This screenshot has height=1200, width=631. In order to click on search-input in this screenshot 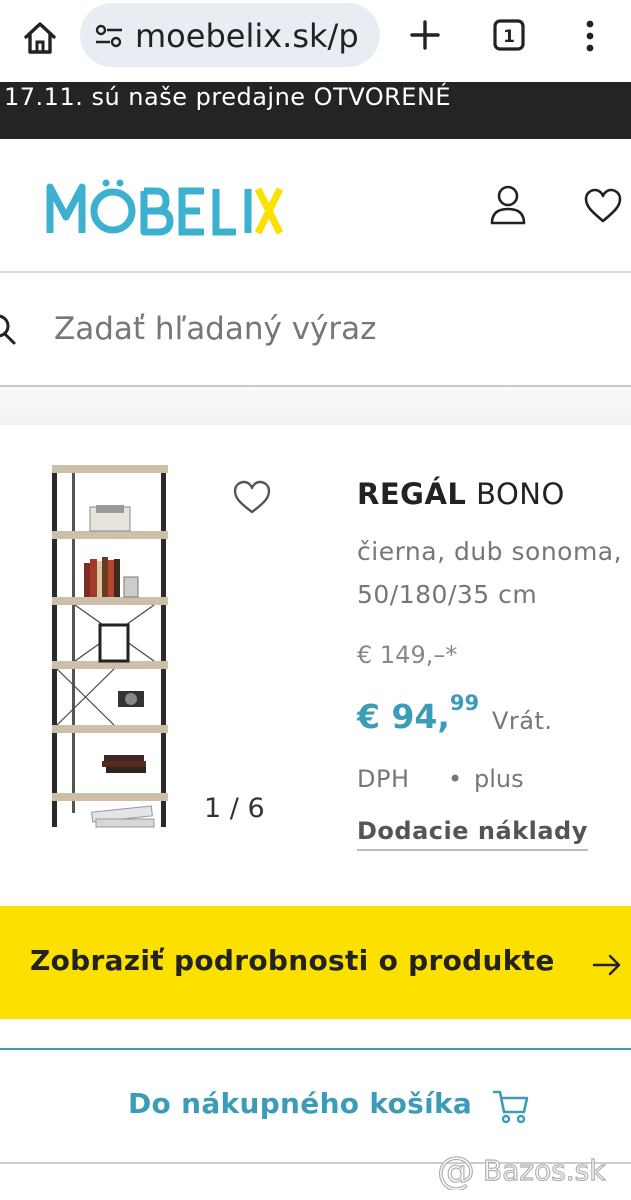, I will do `click(334, 329)`.